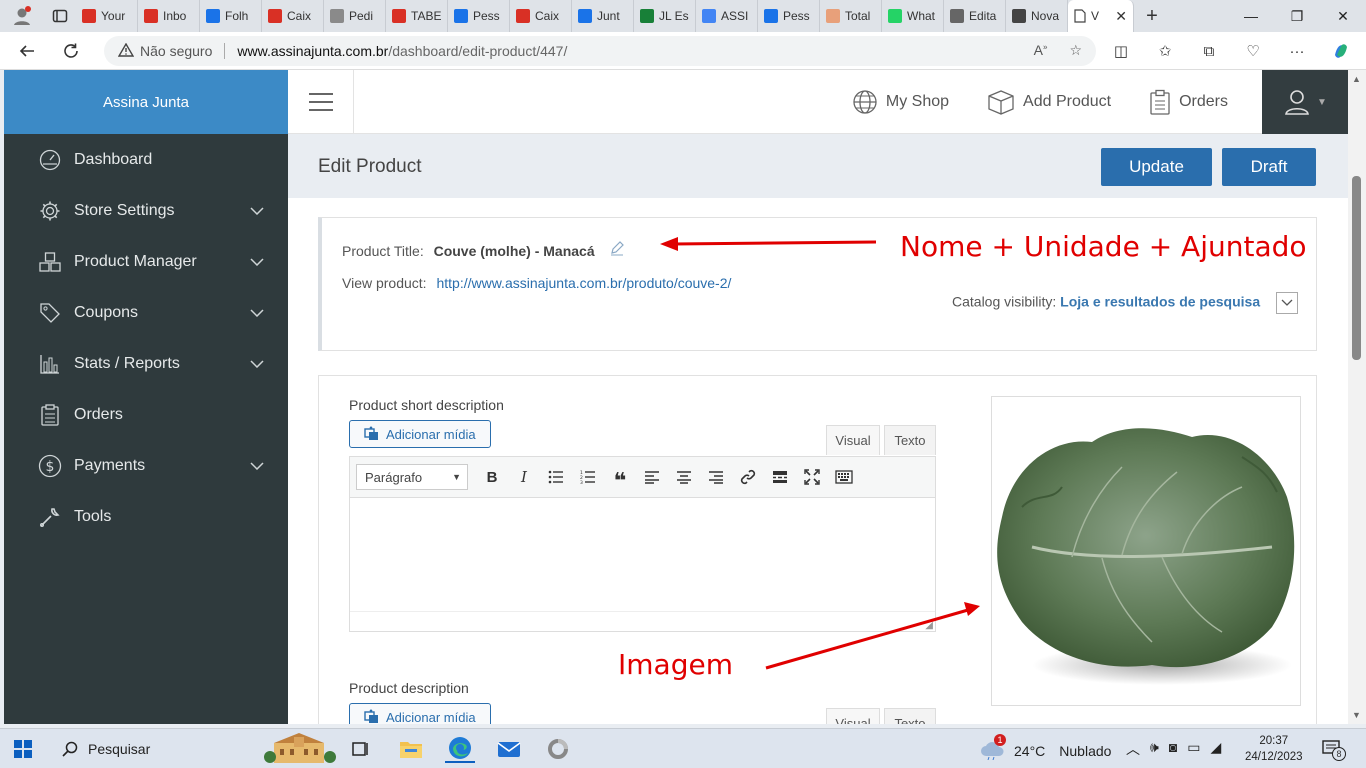  I want to click on browser-essentials-icon: ♡, so click(1253, 51).